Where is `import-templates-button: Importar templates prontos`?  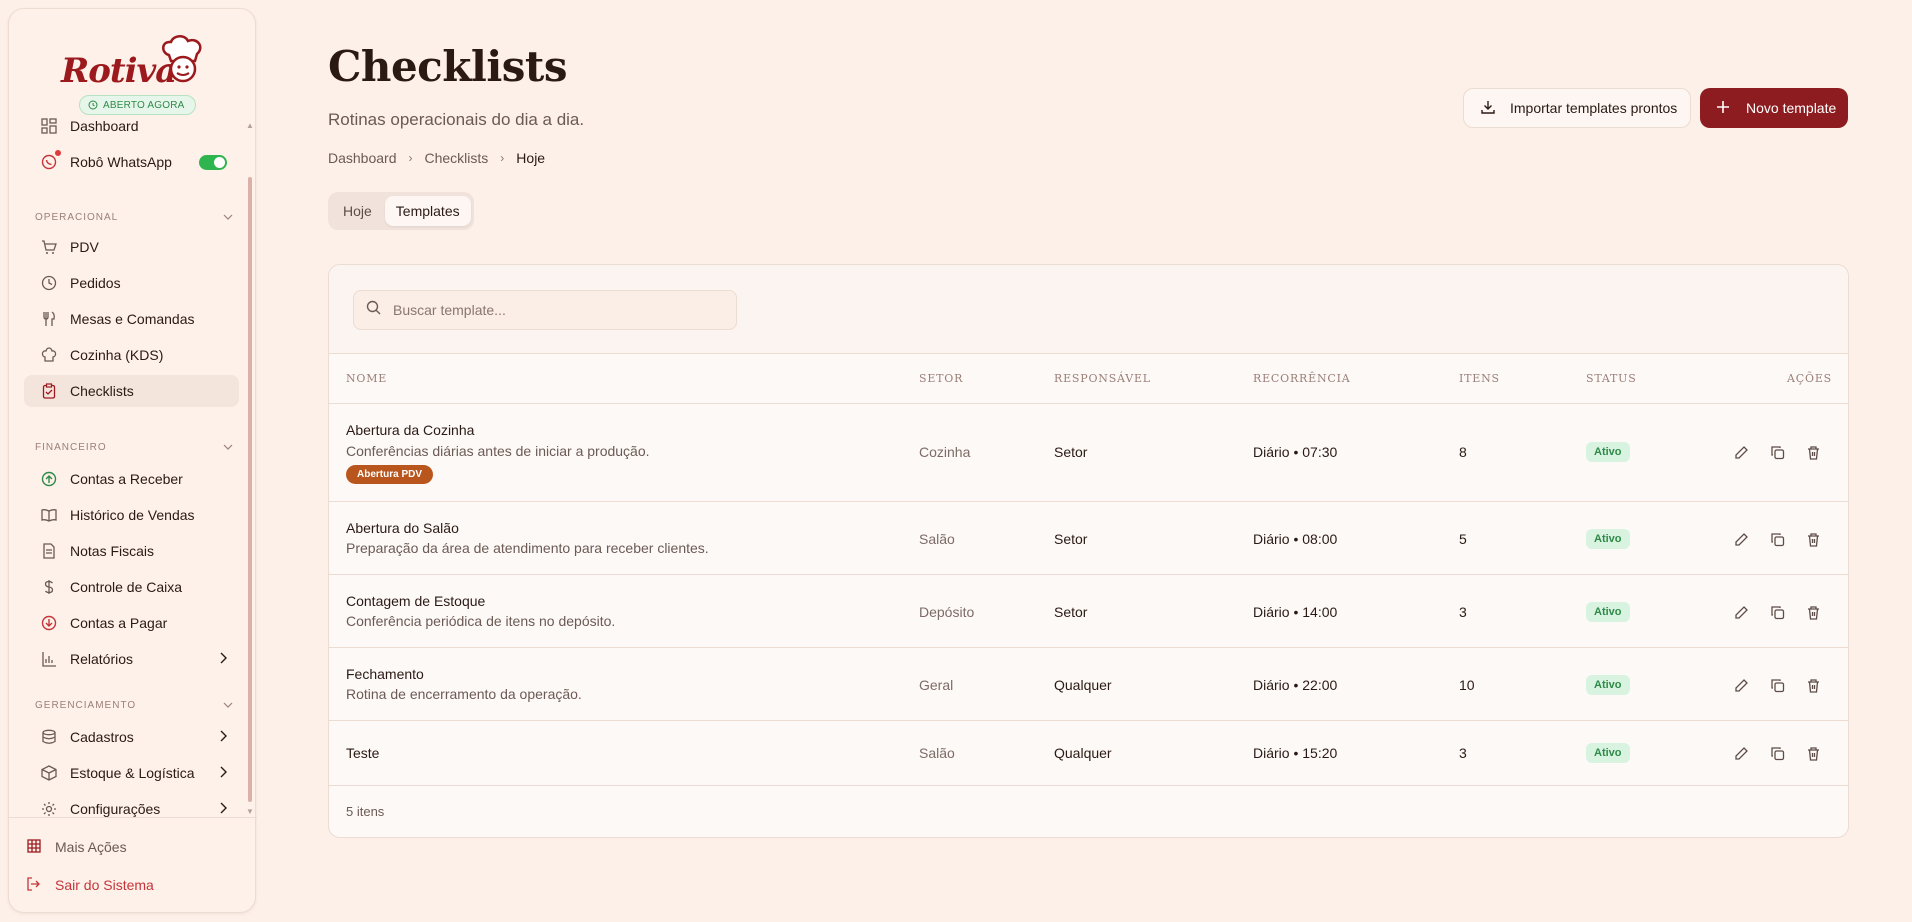
import-templates-button: Importar templates prontos is located at coordinates (1577, 108).